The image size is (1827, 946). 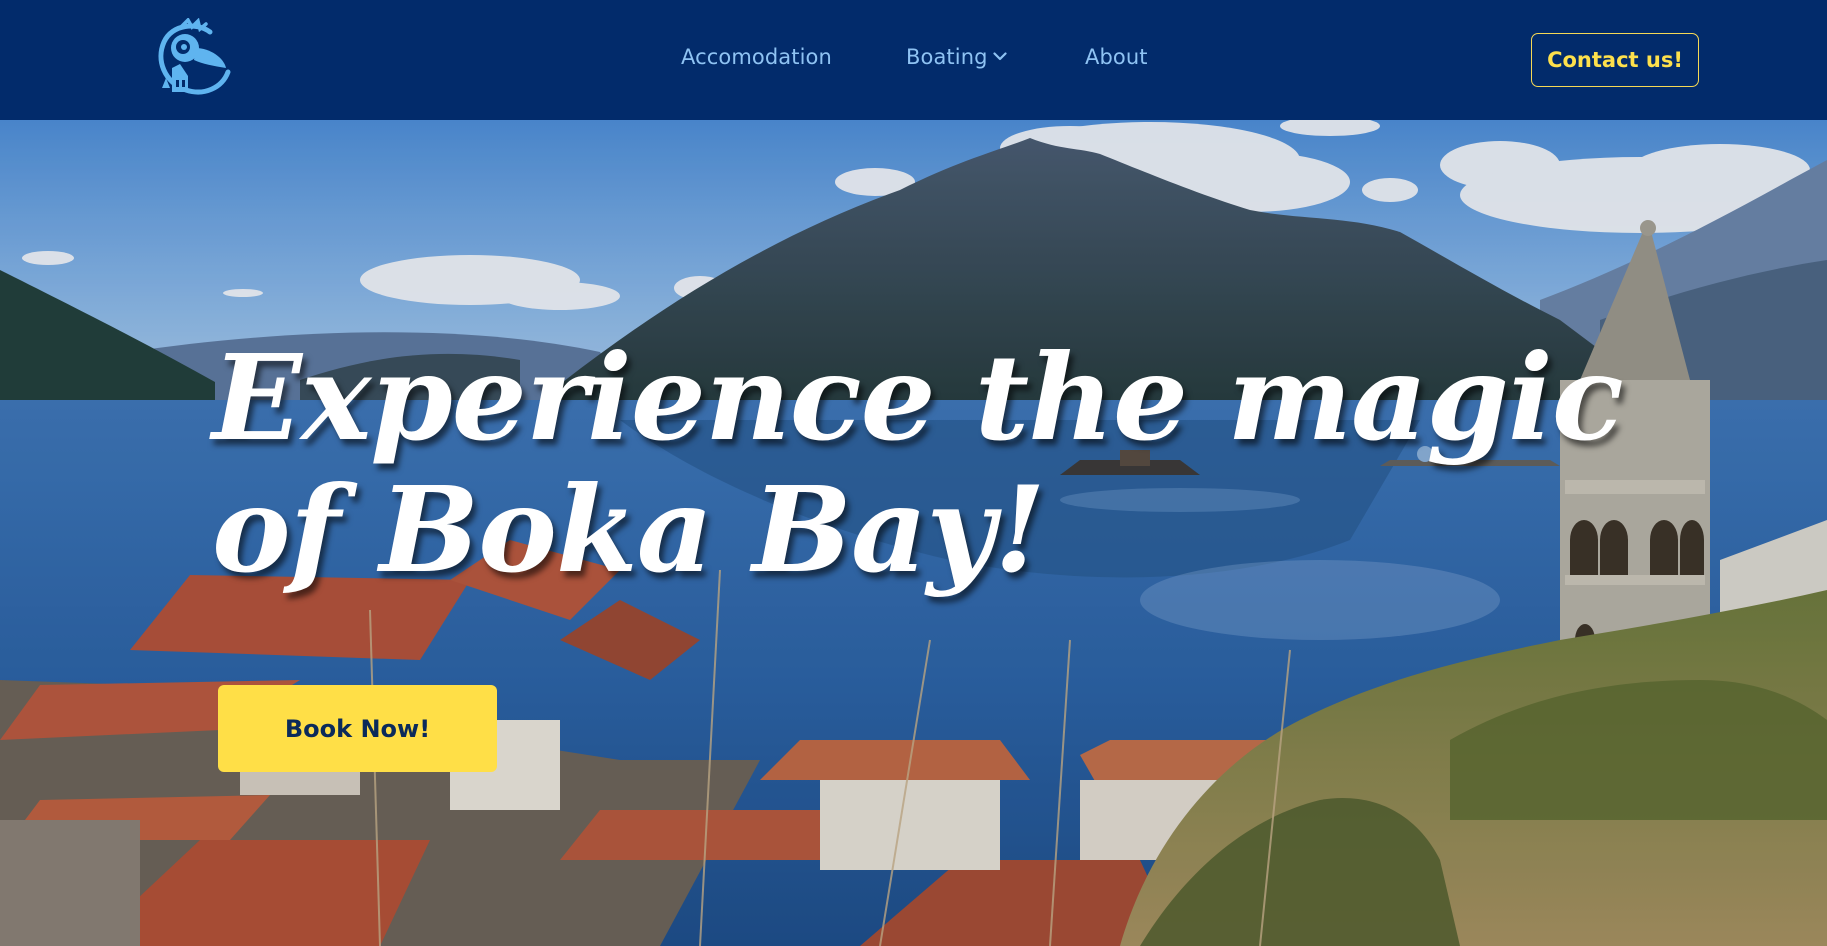 I want to click on chevron-down-icon, so click(x=999, y=56).